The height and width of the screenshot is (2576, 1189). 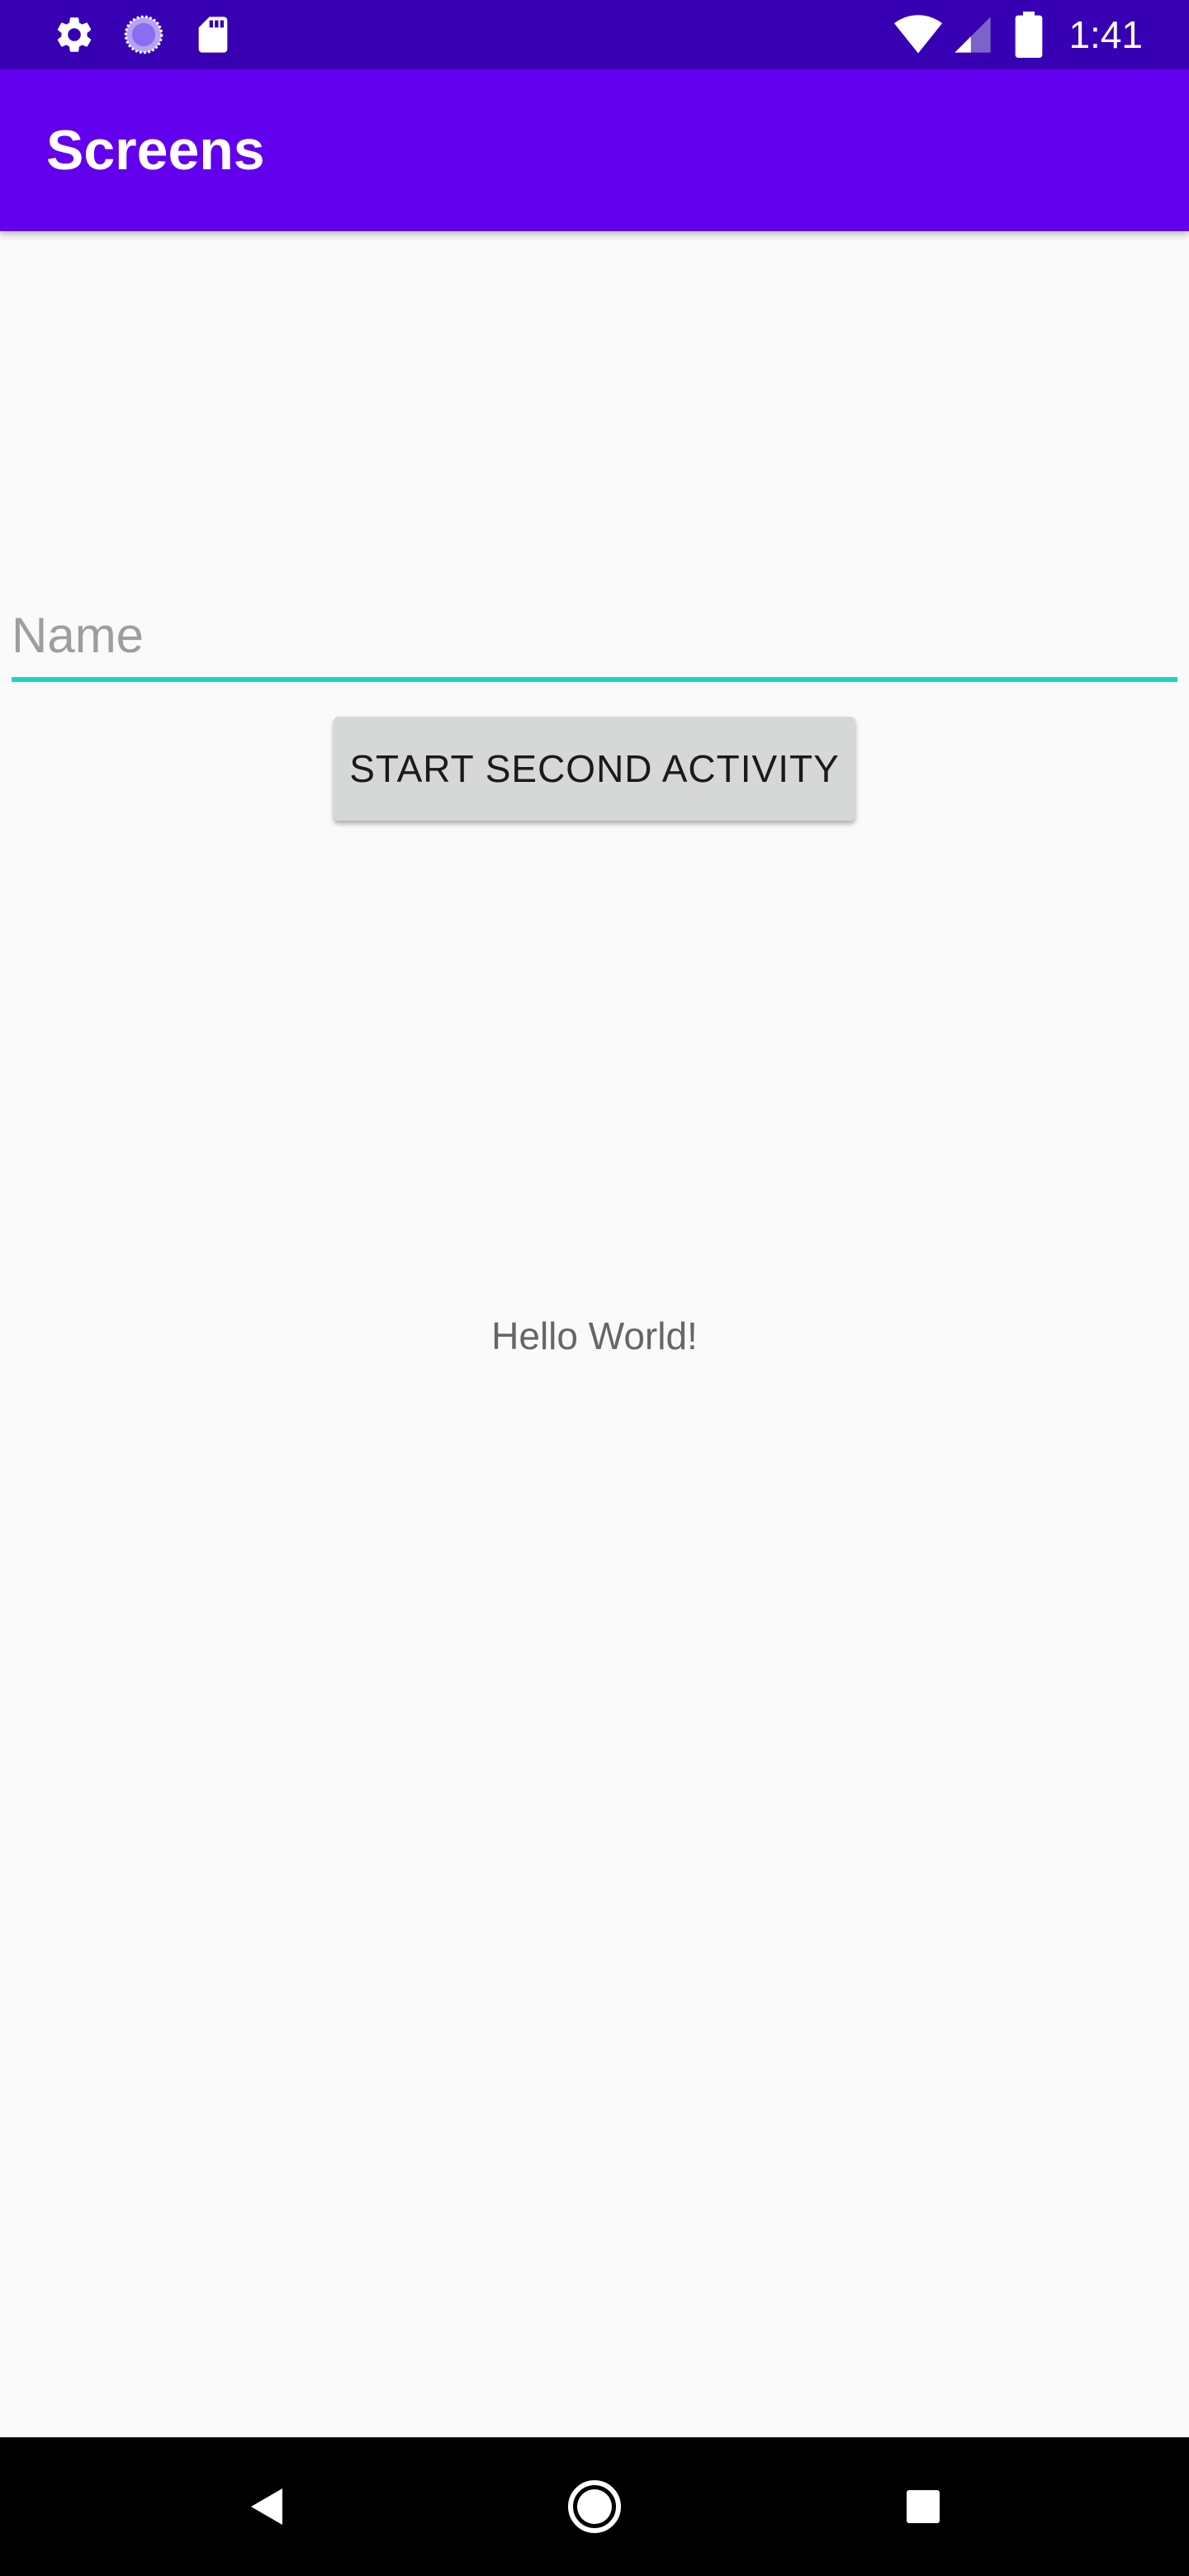 What do you see at coordinates (923, 2506) in the screenshot?
I see `recents-icon` at bounding box center [923, 2506].